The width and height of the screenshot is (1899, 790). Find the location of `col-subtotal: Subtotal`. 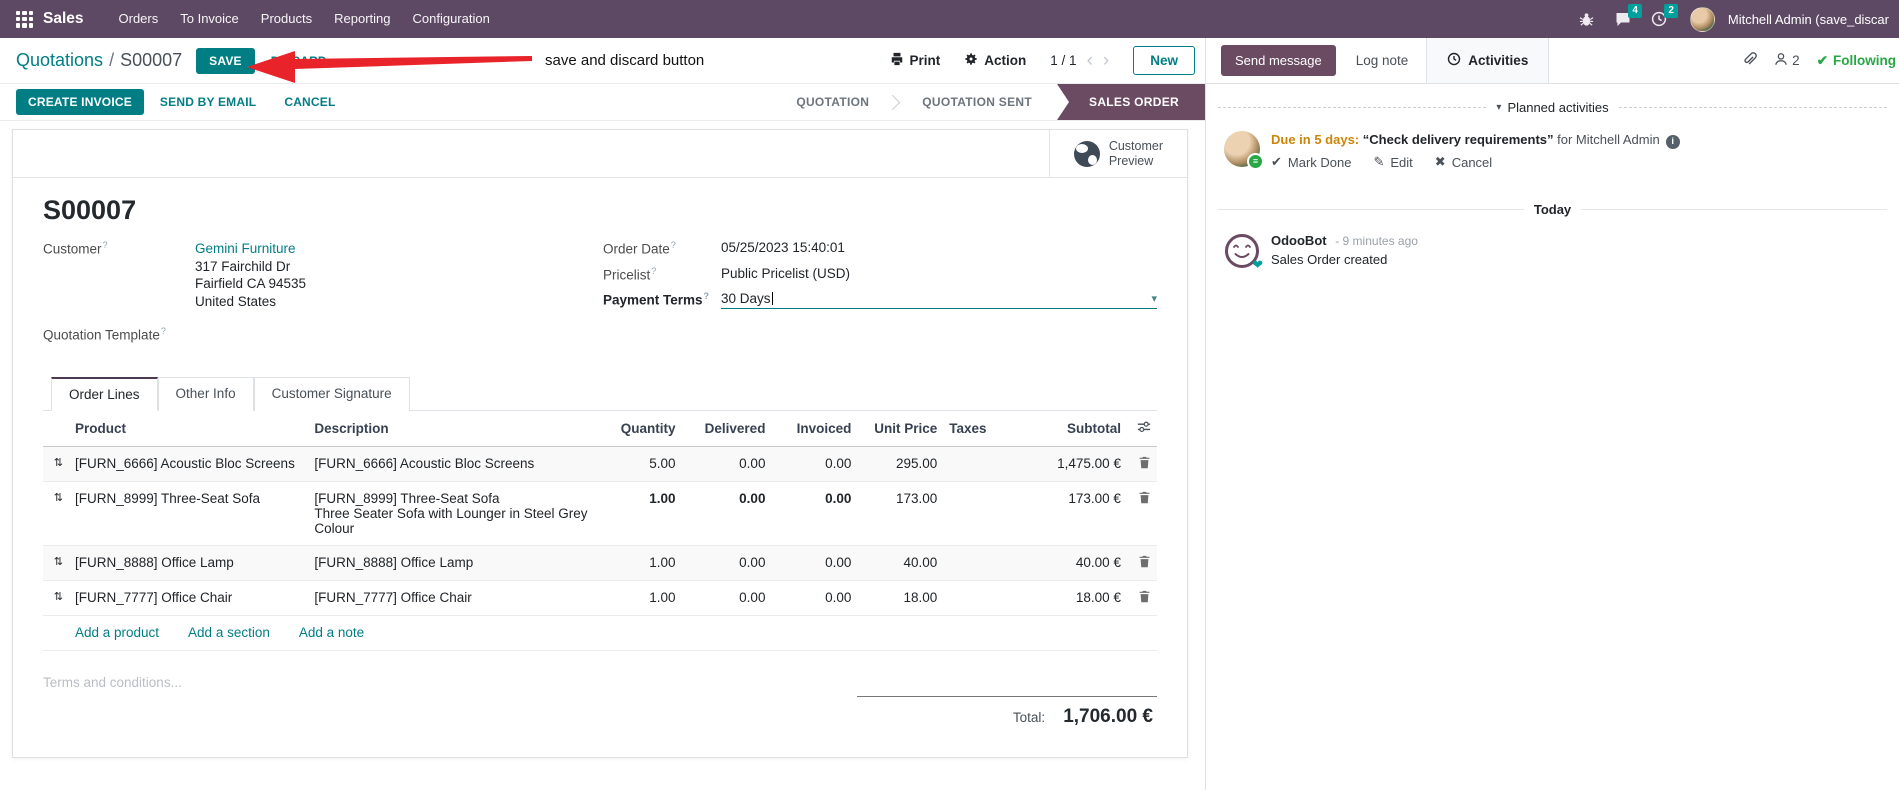

col-subtotal: Subtotal is located at coordinates (1079, 428).